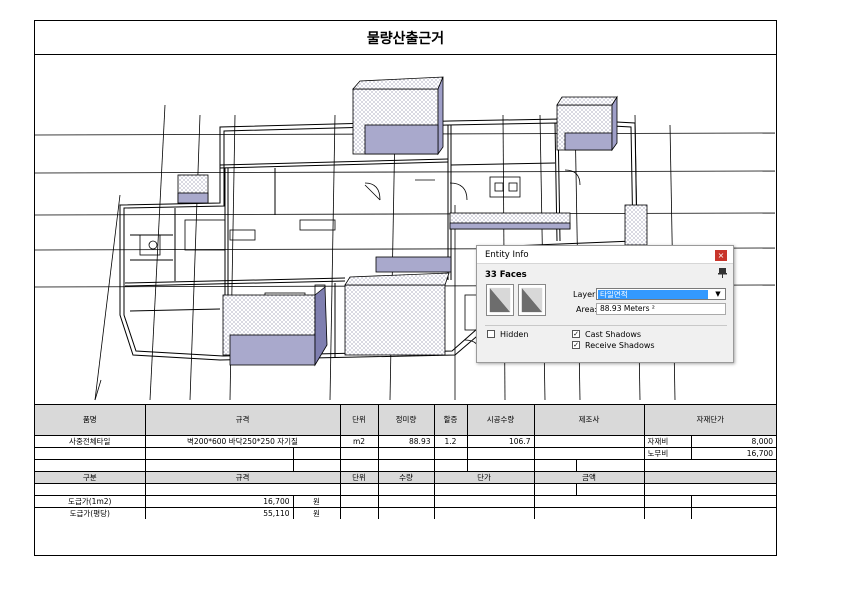 The image size is (842, 595). Describe the element at coordinates (653, 294) in the screenshot. I see `layer-selected-value: 타일면적` at that location.